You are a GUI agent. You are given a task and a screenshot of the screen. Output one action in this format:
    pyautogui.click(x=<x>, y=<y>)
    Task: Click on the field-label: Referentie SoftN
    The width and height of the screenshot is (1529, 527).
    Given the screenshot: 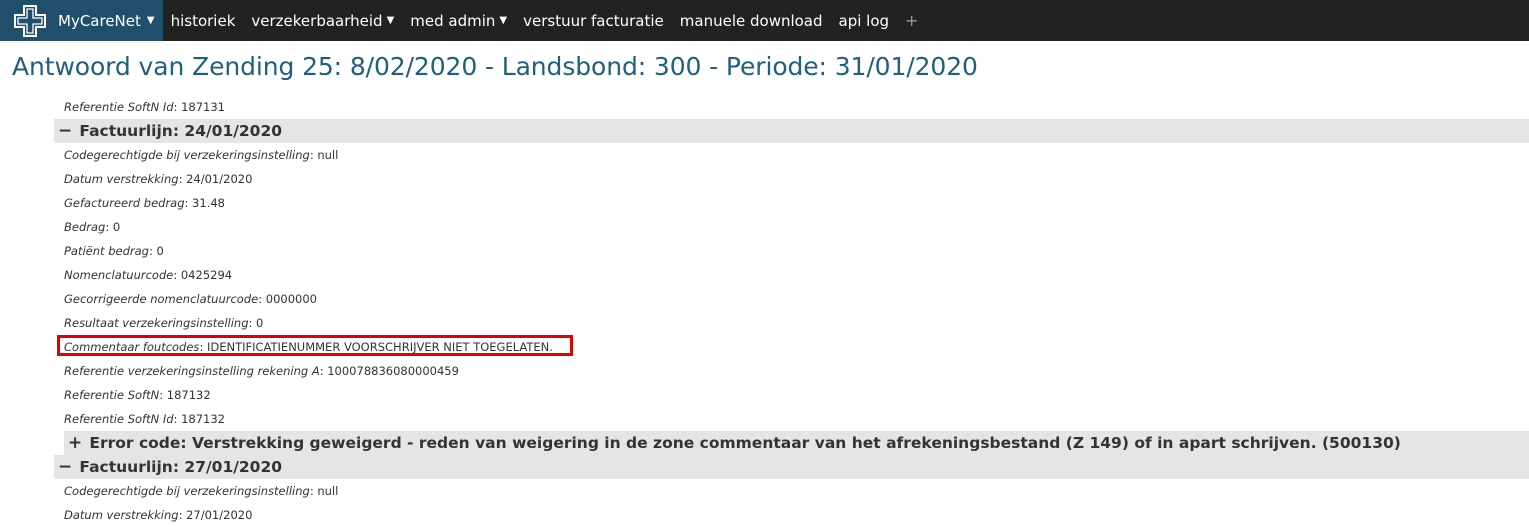 What is the action you would take?
    pyautogui.click(x=112, y=395)
    